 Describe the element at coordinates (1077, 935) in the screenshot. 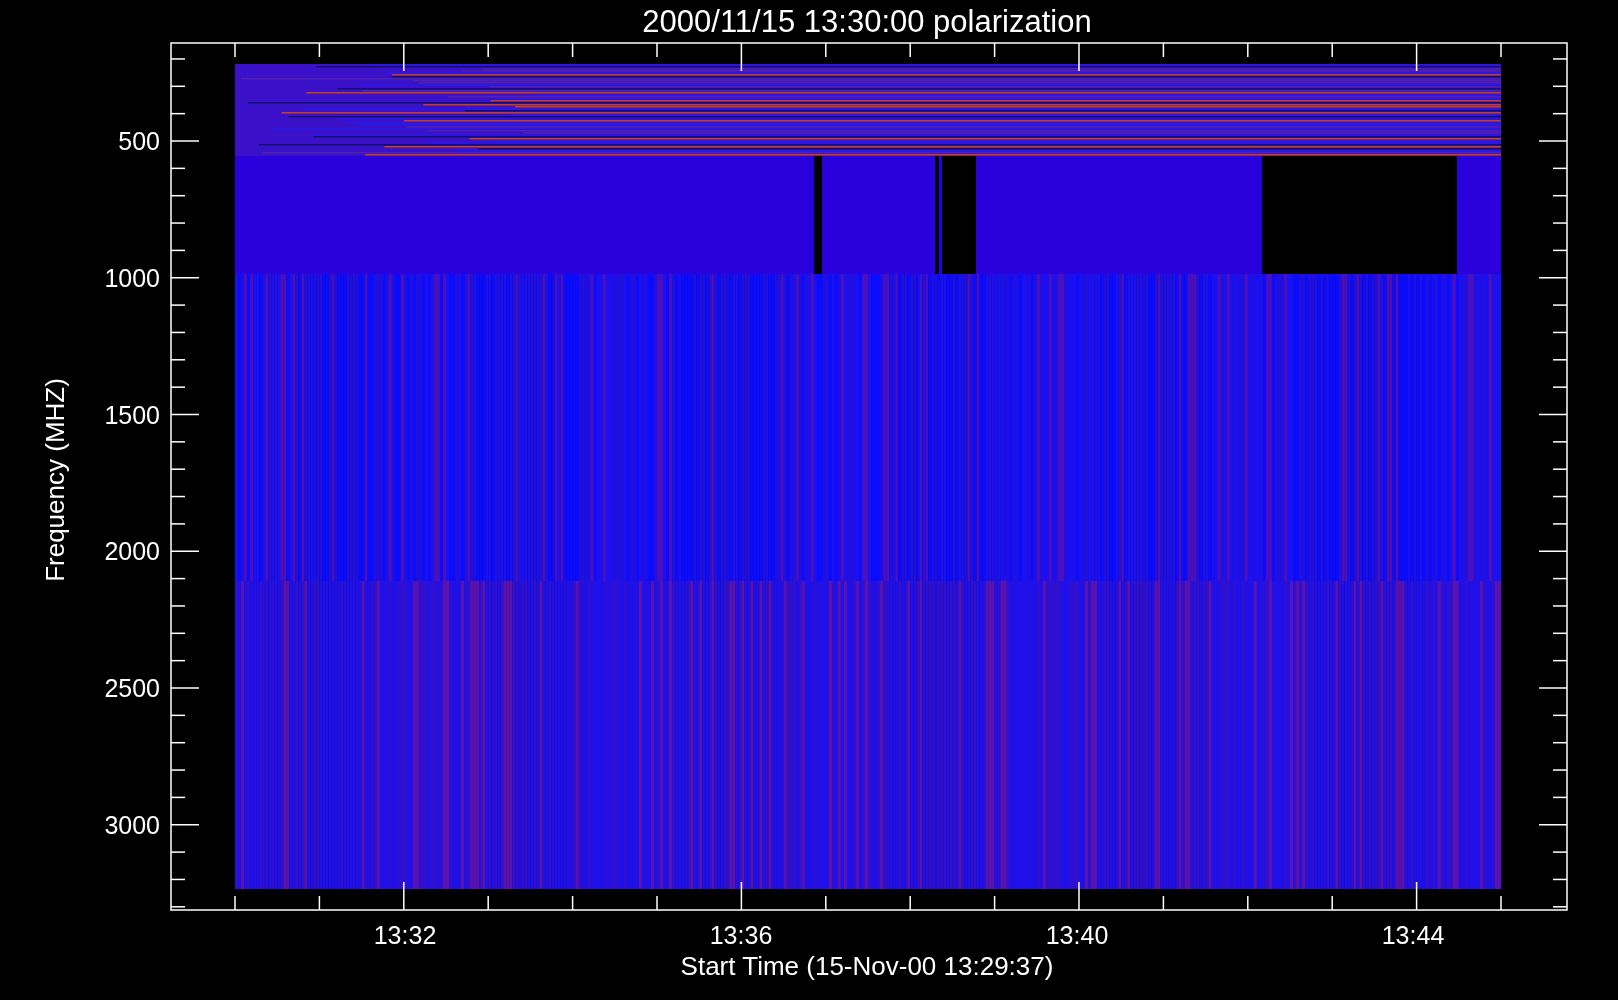

I see `x-tick-label: 13:40` at that location.